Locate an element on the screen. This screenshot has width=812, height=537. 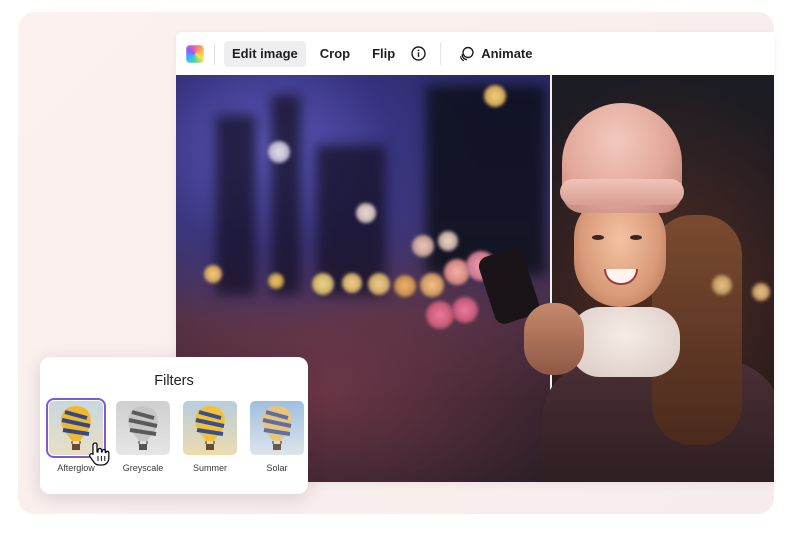
filter-solar: Solar is located at coordinates (277, 437).